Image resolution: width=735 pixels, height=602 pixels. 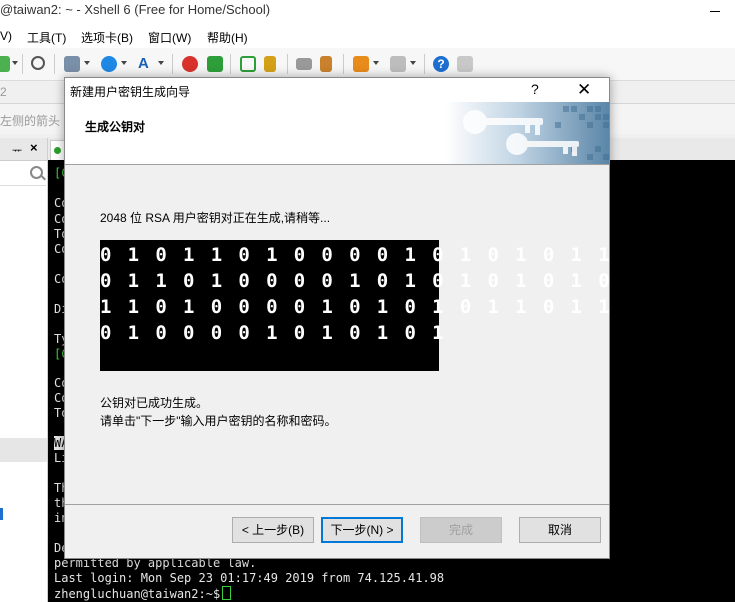 I want to click on bit-row: 0 1 1 0 1 0 0 0 0 1 0 1 0 1 0 1 0 1 0, so click(x=356, y=281).